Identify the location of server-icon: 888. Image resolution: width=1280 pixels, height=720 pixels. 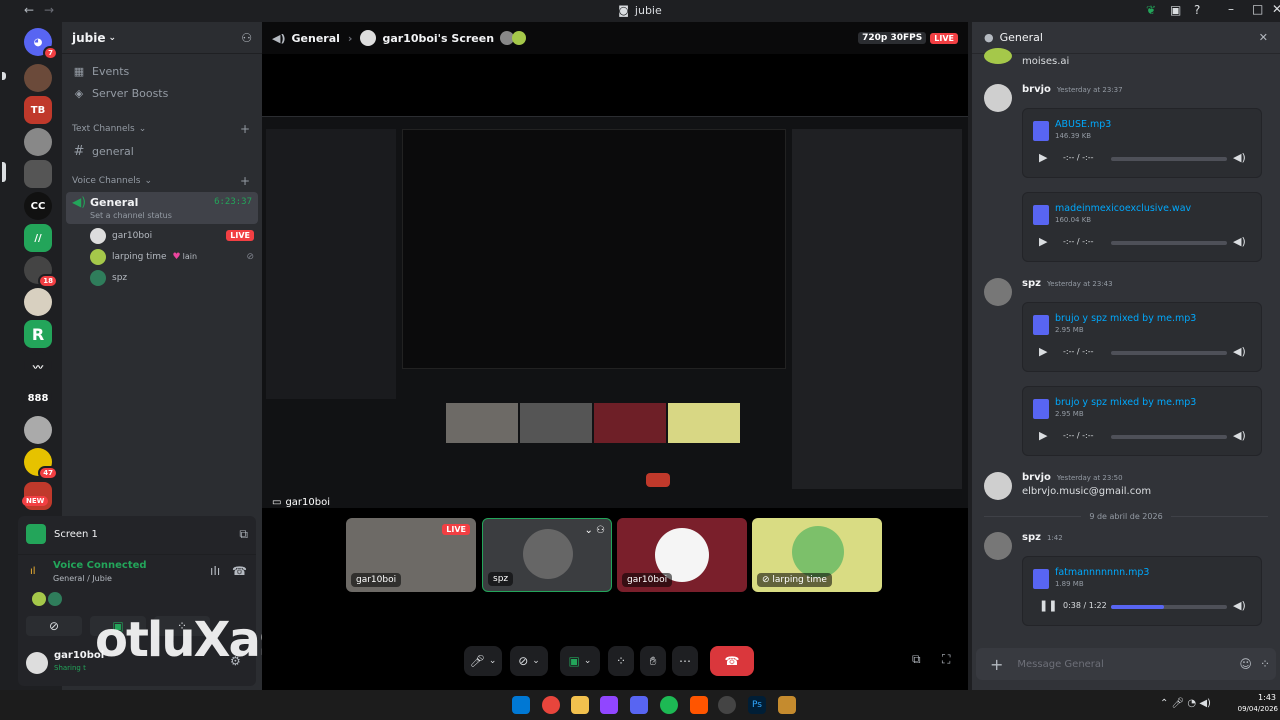
(38, 398).